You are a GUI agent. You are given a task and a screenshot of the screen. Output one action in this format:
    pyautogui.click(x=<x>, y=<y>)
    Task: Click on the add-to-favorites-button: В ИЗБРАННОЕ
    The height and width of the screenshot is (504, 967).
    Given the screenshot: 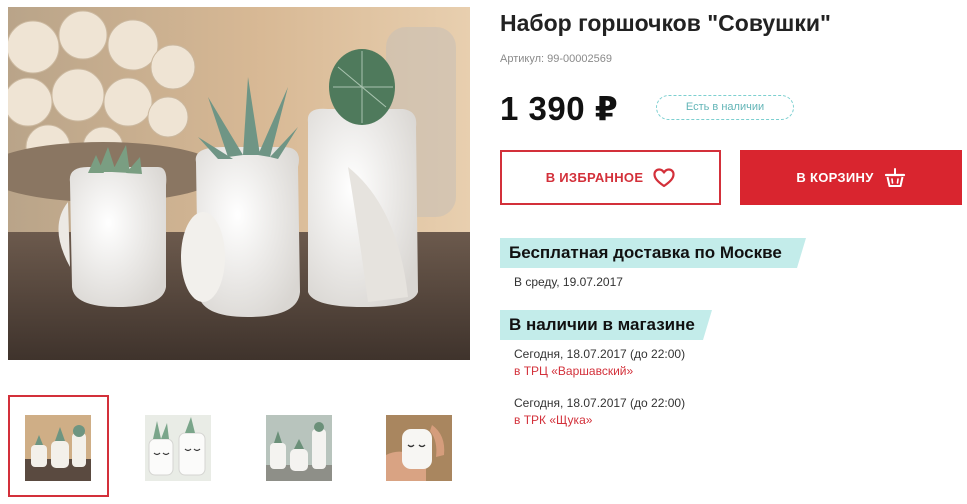 What is the action you would take?
    pyautogui.click(x=610, y=177)
    